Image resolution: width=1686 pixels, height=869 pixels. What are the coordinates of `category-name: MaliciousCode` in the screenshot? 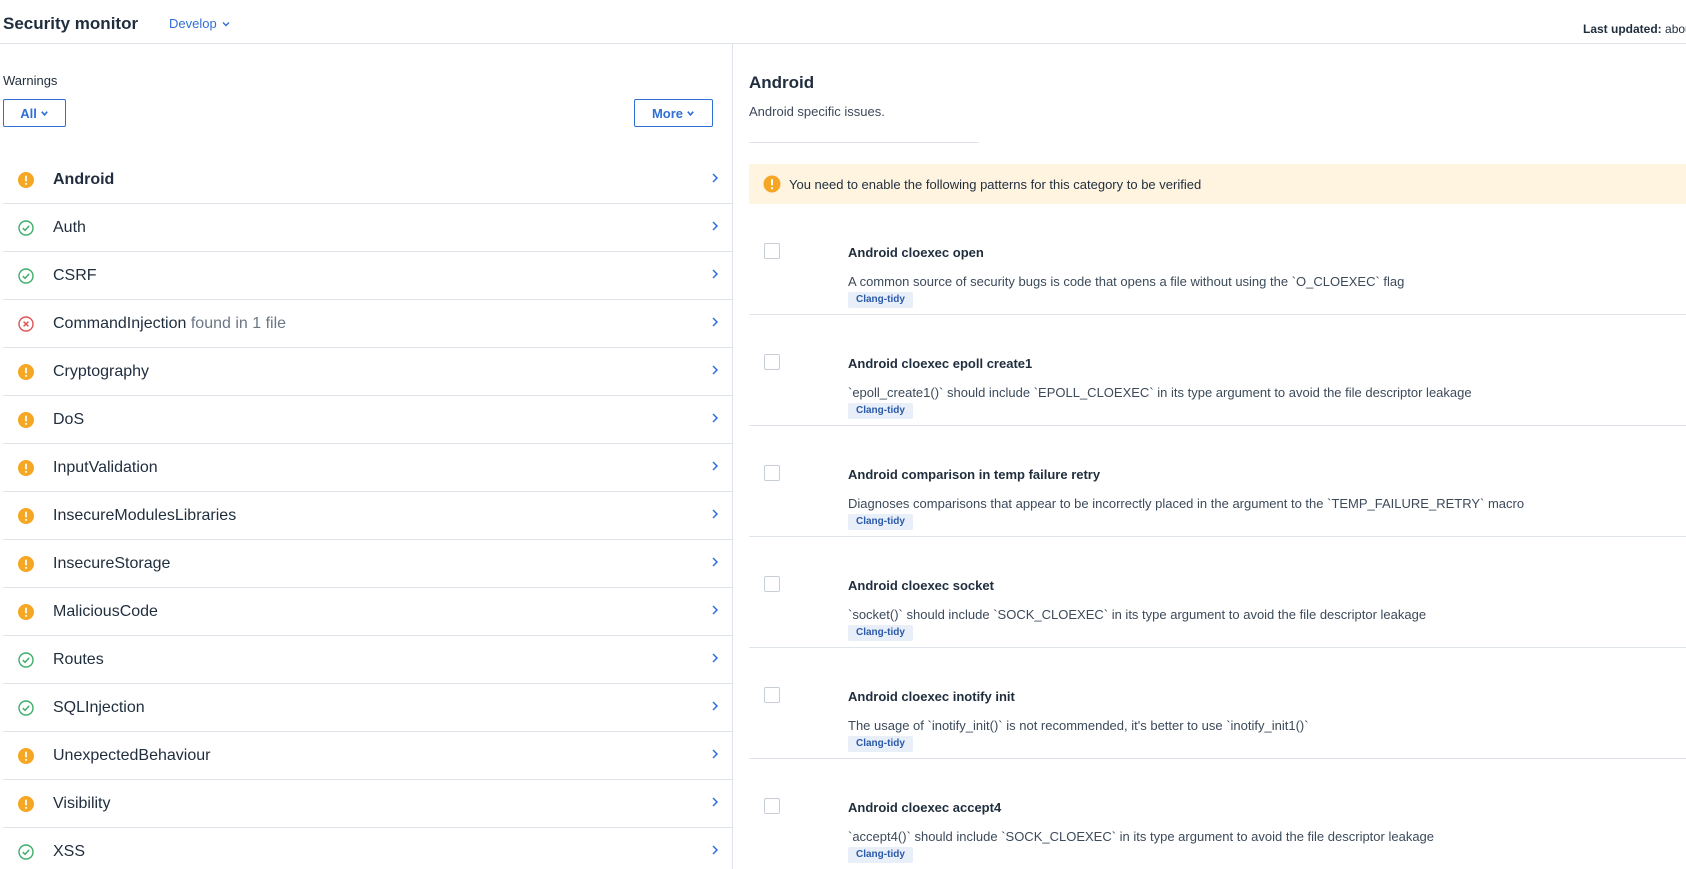 It's located at (105, 611).